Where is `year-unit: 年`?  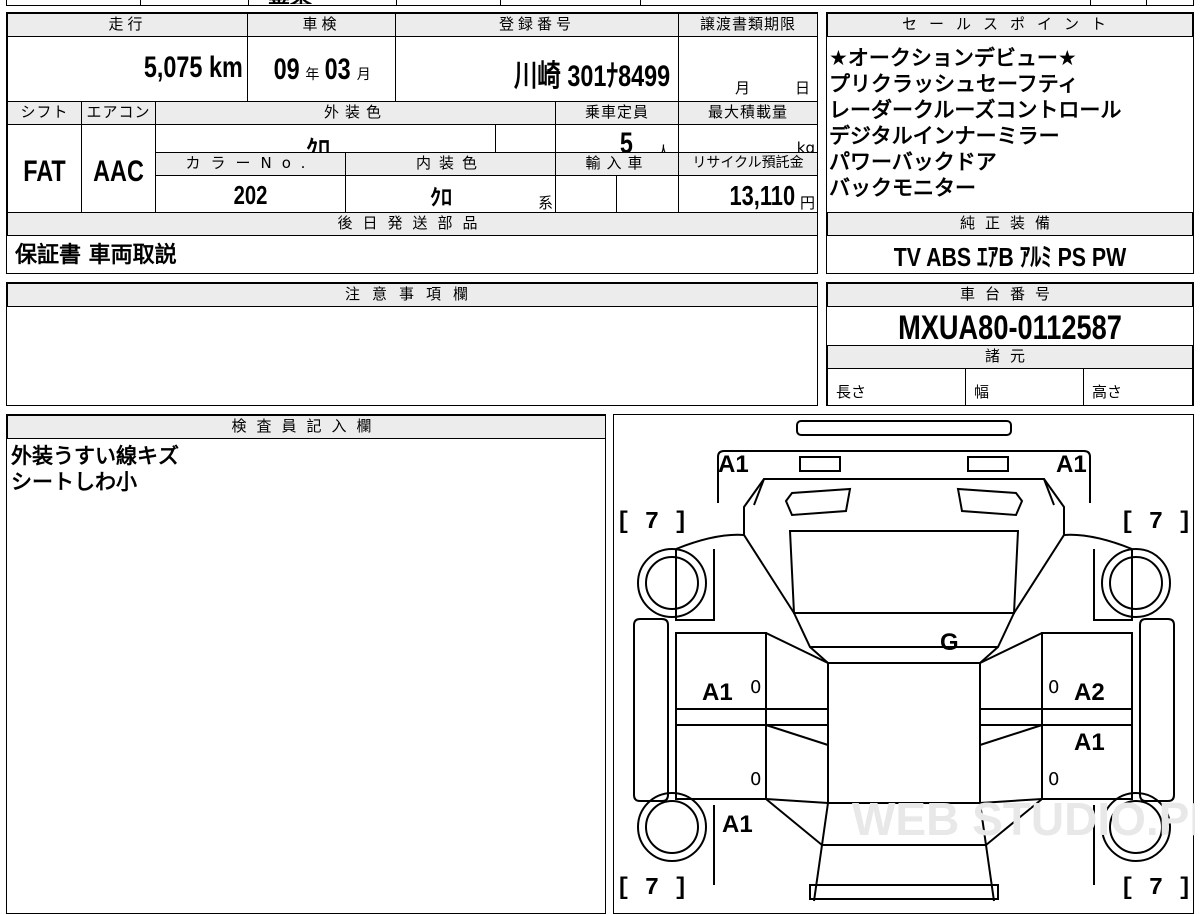 year-unit: 年 is located at coordinates (312, 75).